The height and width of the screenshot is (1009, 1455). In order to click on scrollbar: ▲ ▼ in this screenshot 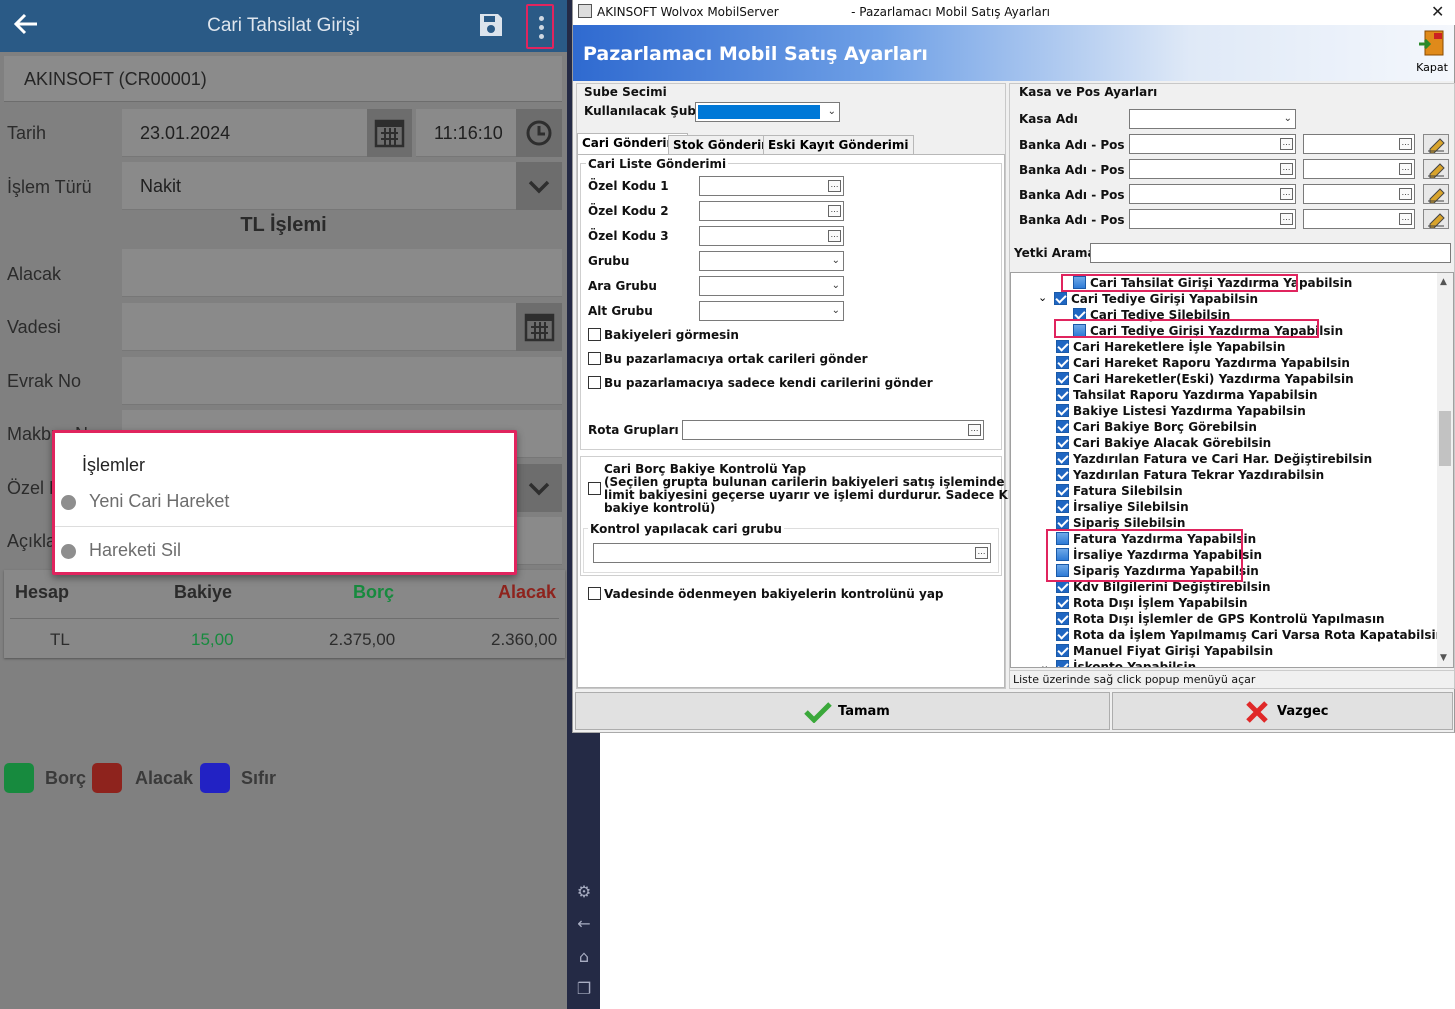, I will do `click(1445, 470)`.